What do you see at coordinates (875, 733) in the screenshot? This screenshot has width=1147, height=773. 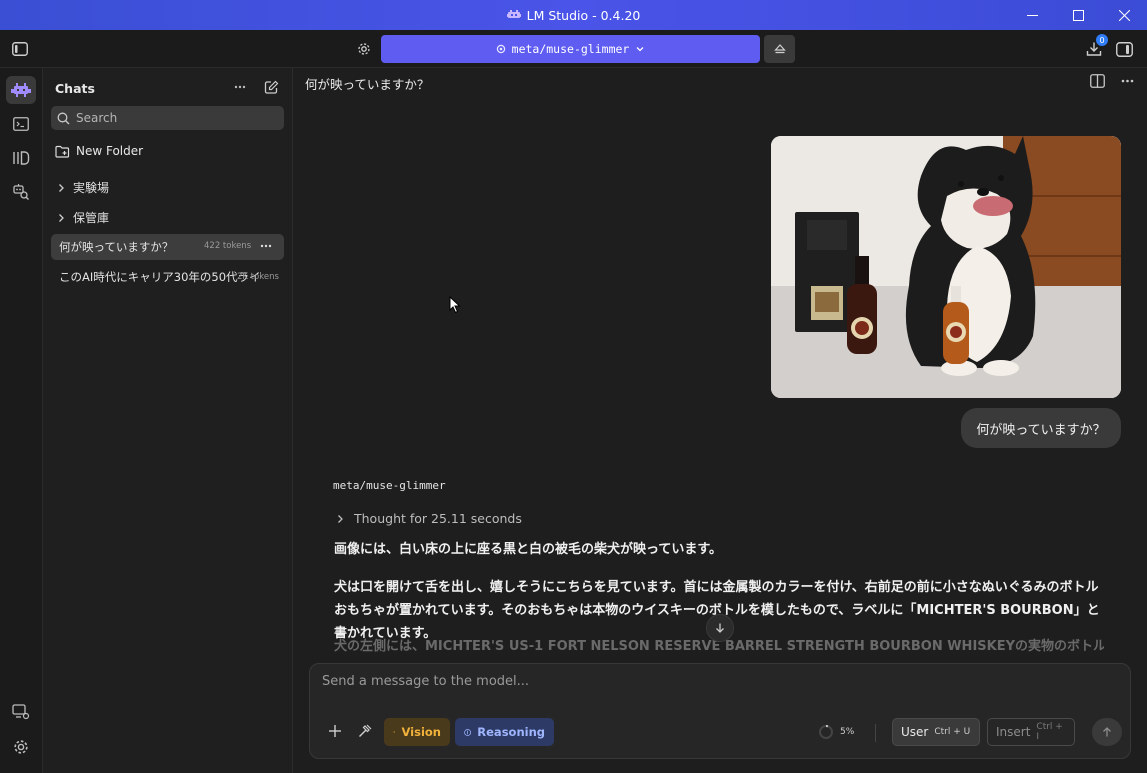 I see `composer-divider` at bounding box center [875, 733].